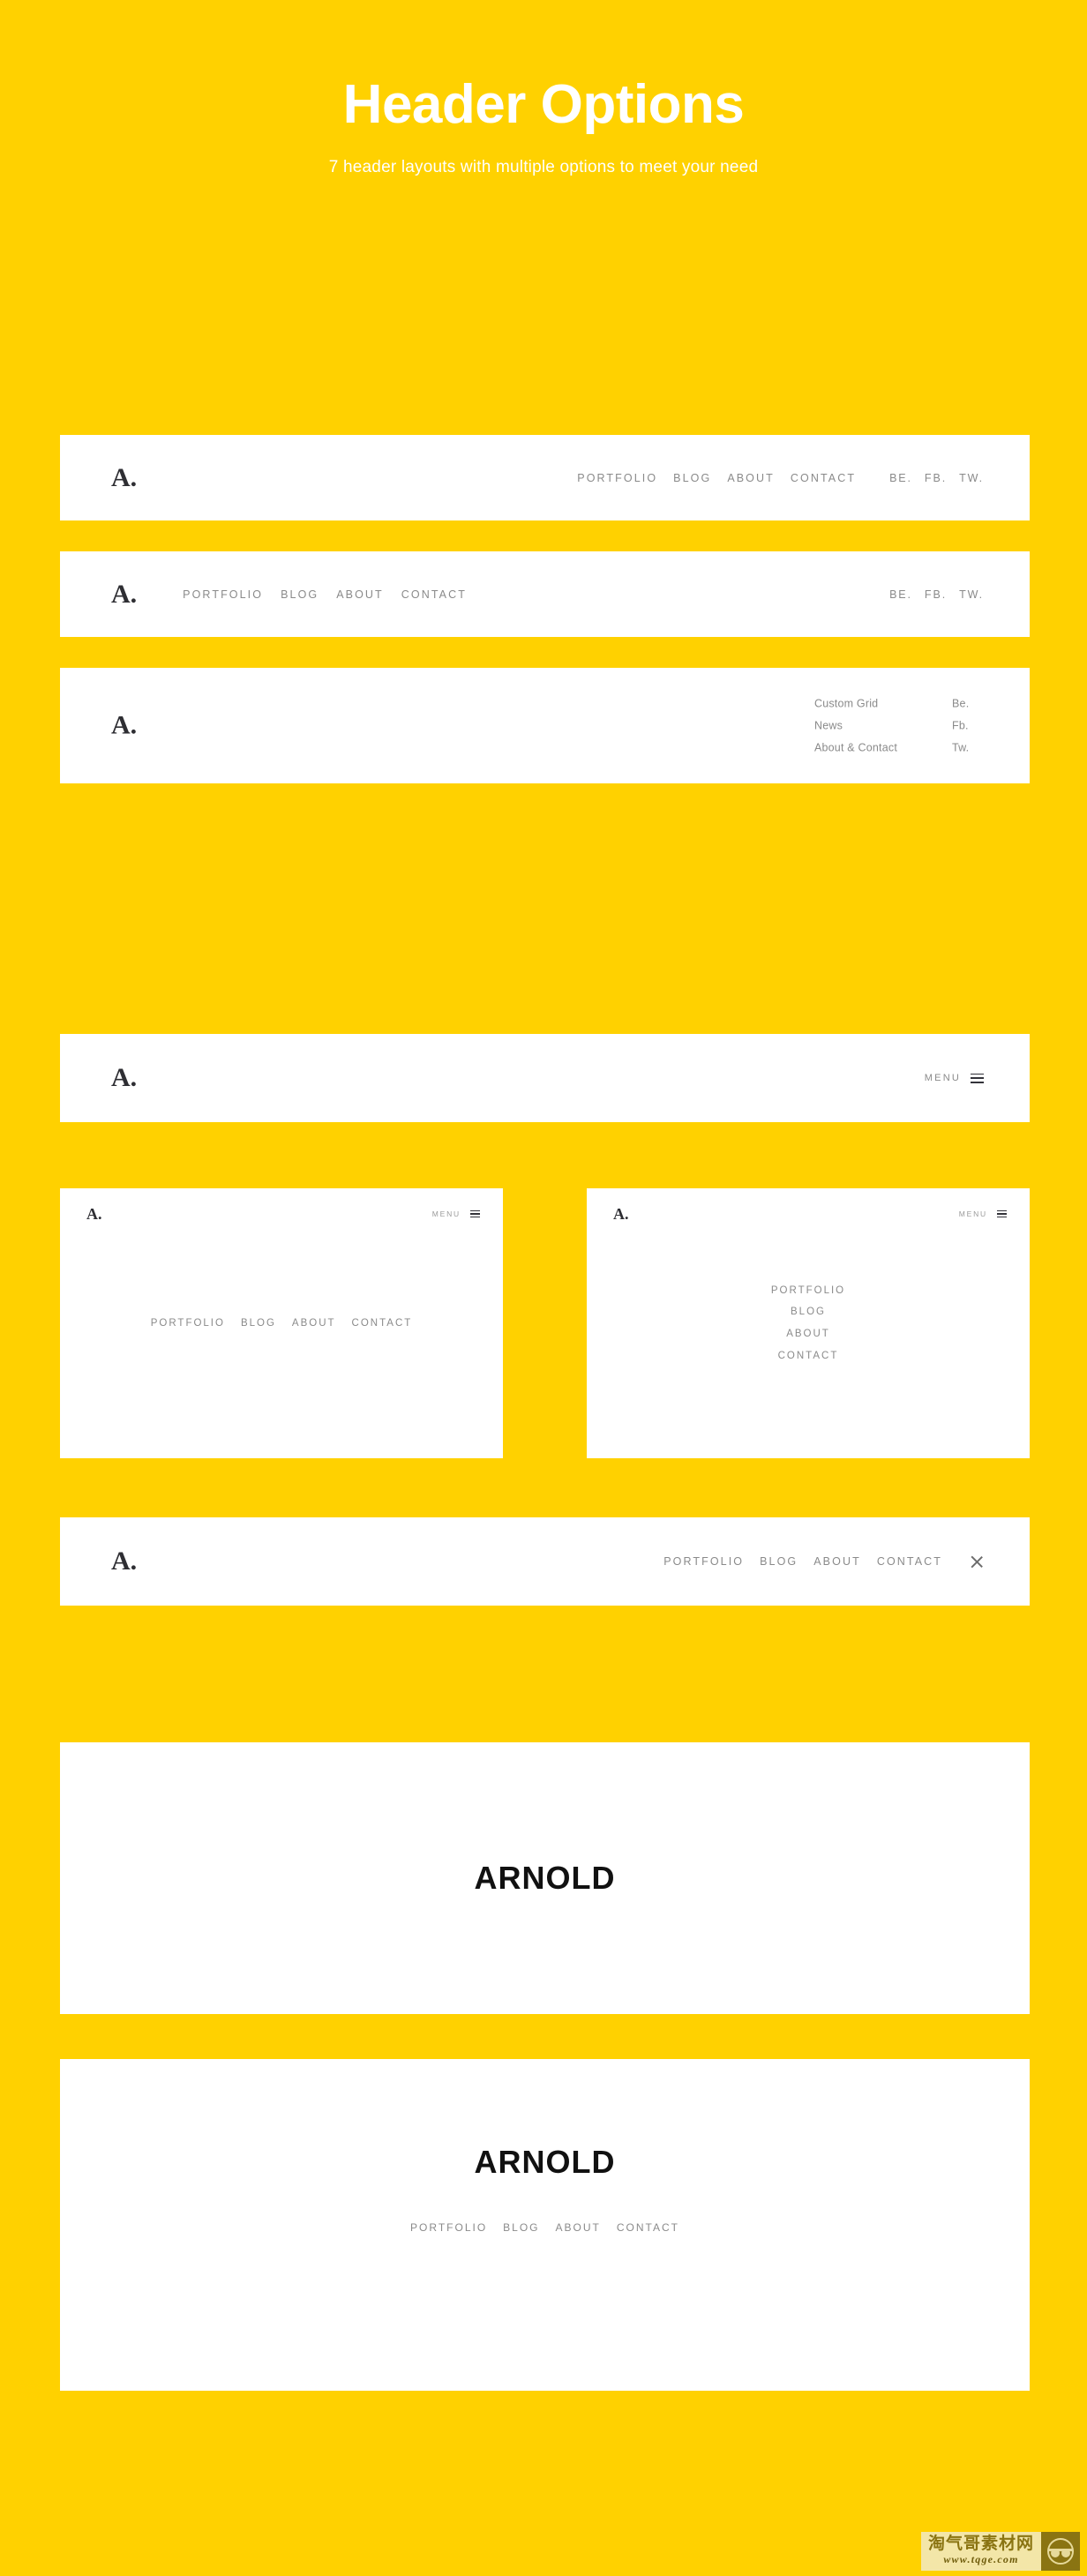 The image size is (1087, 2576). What do you see at coordinates (545, 1078) in the screenshot?
I see `header-preview-4: A. MENU` at bounding box center [545, 1078].